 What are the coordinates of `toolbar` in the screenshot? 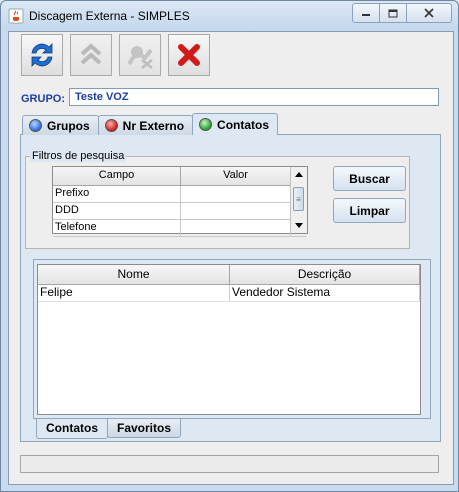 It's located at (115, 55).